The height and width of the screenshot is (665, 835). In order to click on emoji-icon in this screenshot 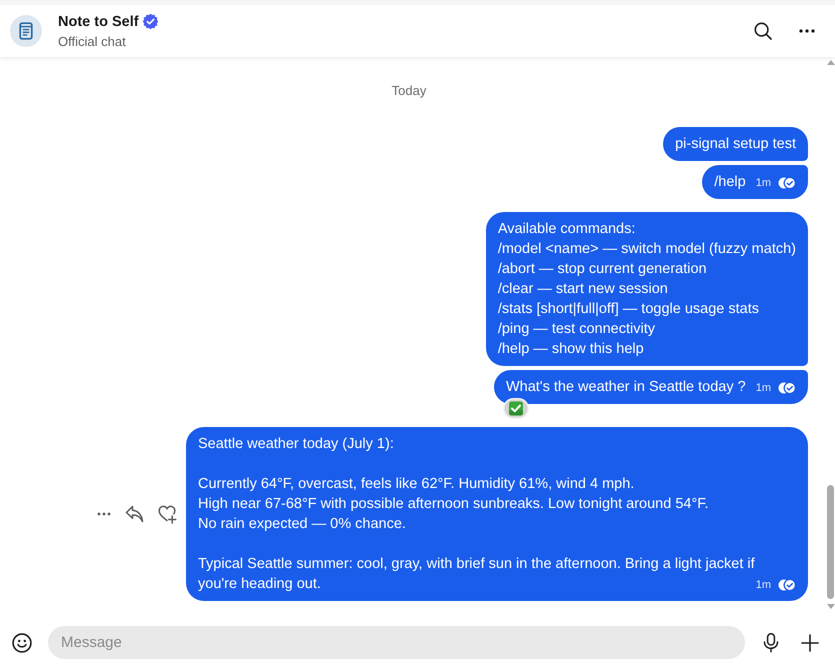, I will do `click(22, 642)`.